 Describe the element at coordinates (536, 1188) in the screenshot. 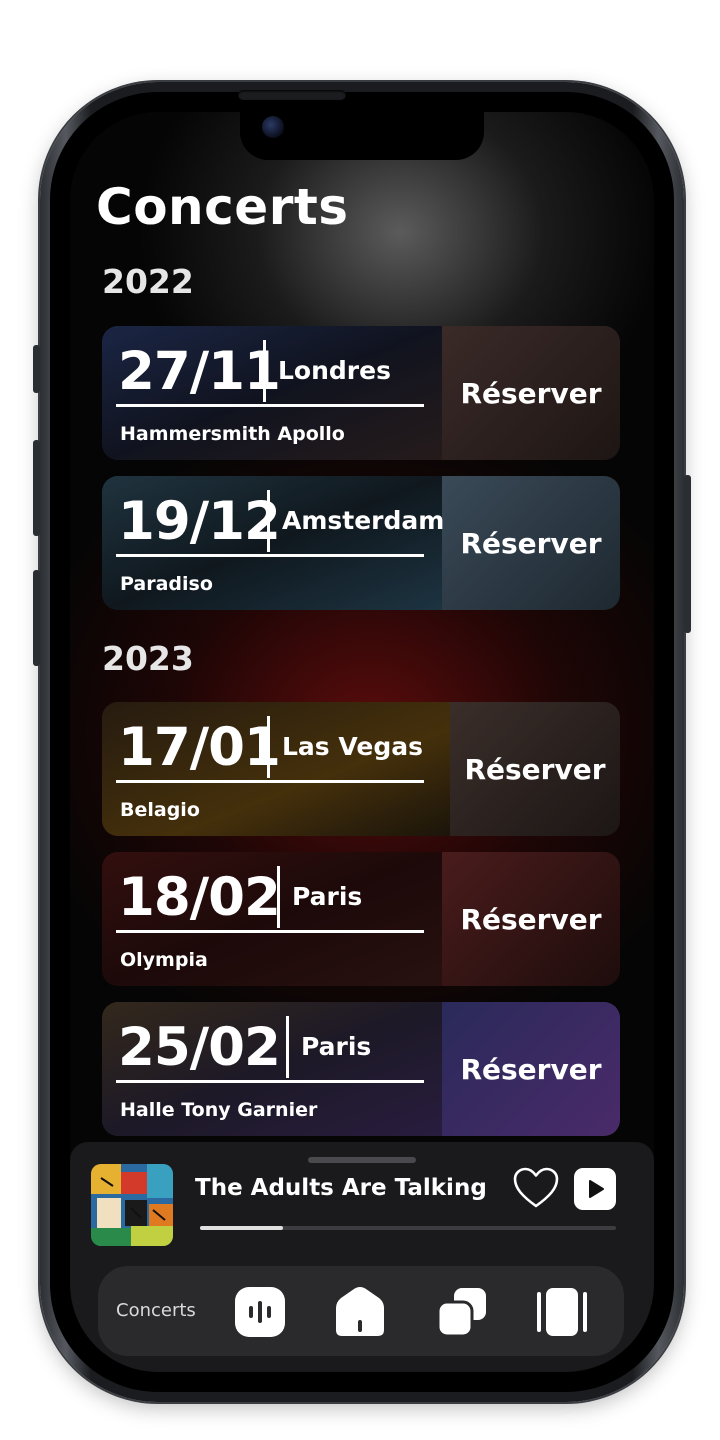

I see `heart-icon` at that location.